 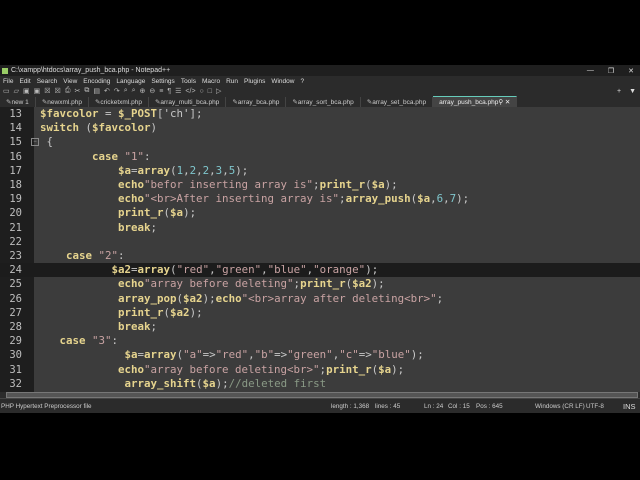 I want to click on close-icon: ☒, so click(x=47, y=91).